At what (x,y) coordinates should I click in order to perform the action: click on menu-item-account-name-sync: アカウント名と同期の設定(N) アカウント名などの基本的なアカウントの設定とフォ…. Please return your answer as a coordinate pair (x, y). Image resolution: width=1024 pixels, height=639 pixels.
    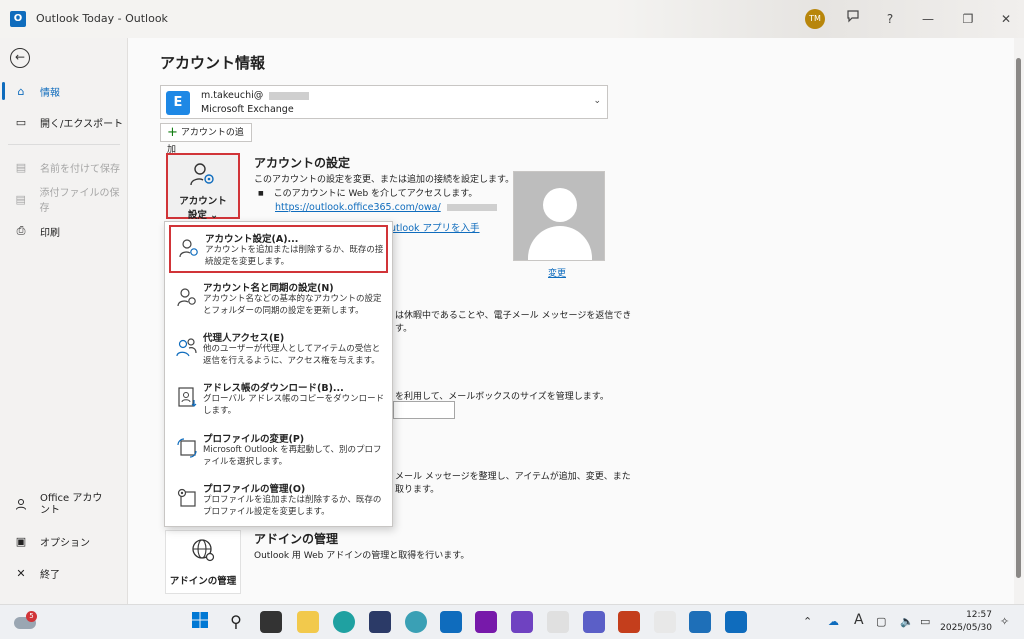
    Looking at the image, I should click on (278, 300).